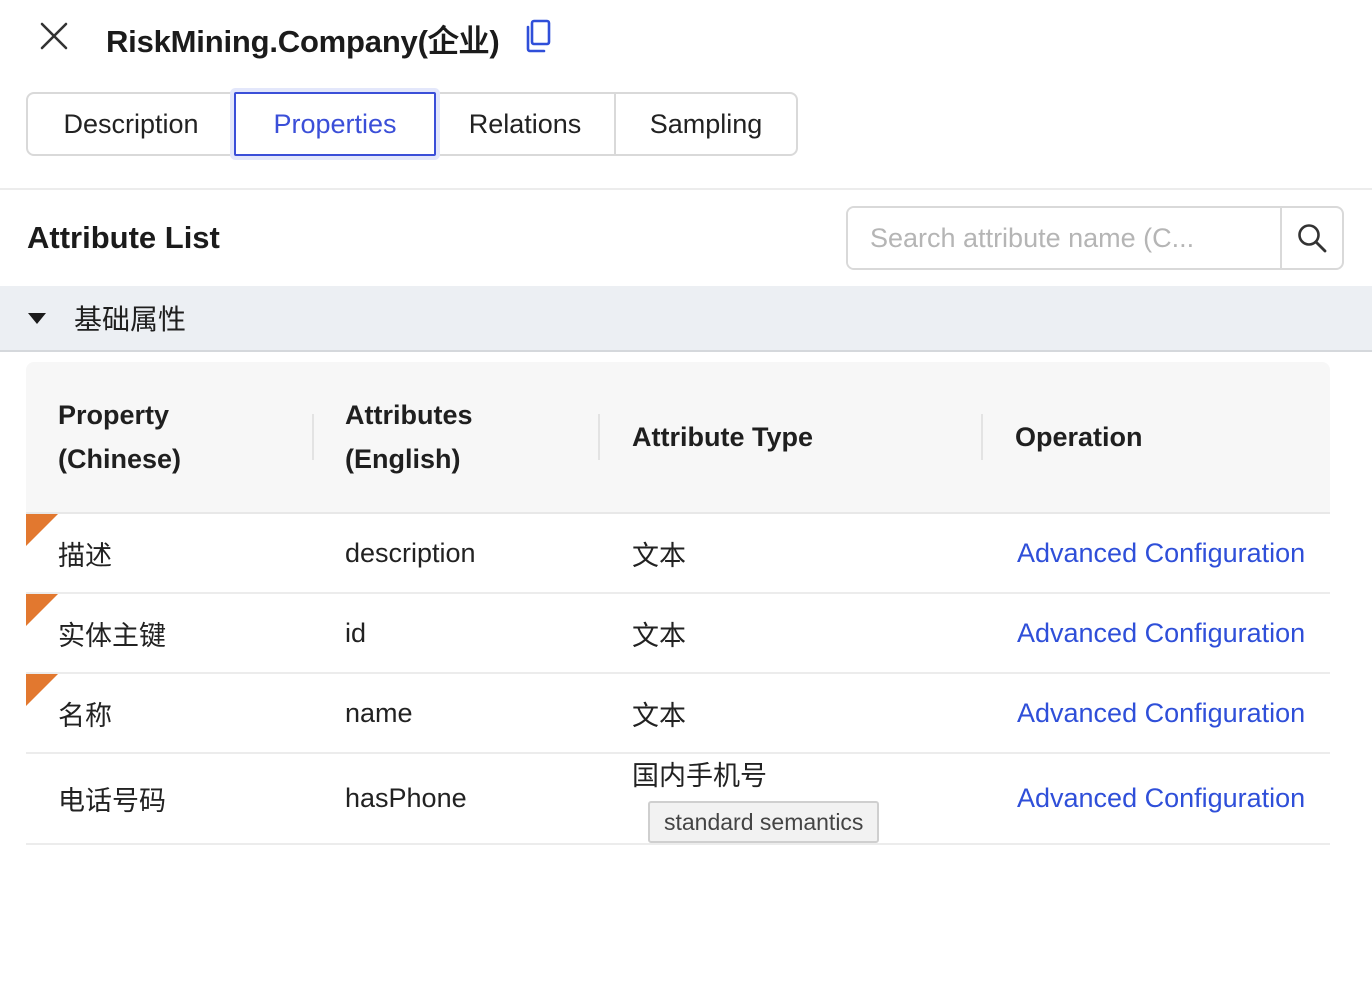 The height and width of the screenshot is (1004, 1372). Describe the element at coordinates (409, 437) in the screenshot. I see `column-header-english: Attributes (English)` at that location.